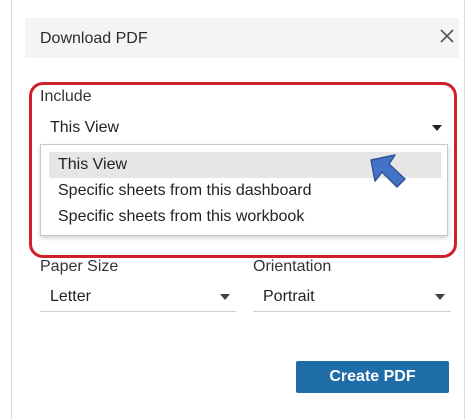 The image size is (469, 419). Describe the element at coordinates (85, 127) in the screenshot. I see `include-selected-value: This View` at that location.